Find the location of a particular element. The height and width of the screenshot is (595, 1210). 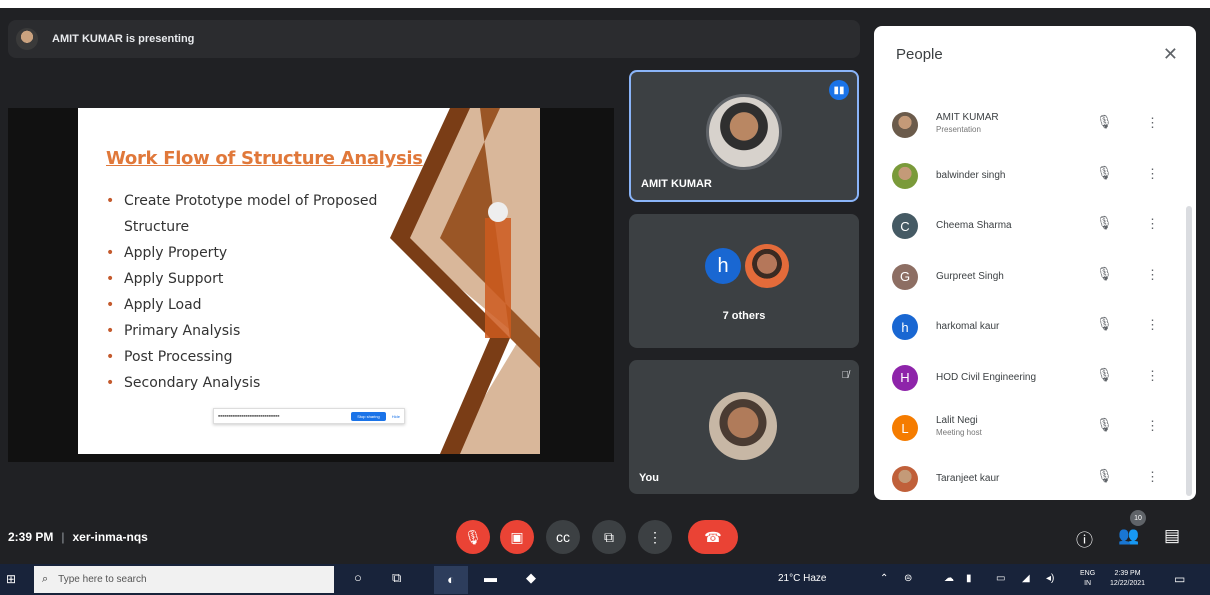

search-icon: ⌕ is located at coordinates (45, 579).